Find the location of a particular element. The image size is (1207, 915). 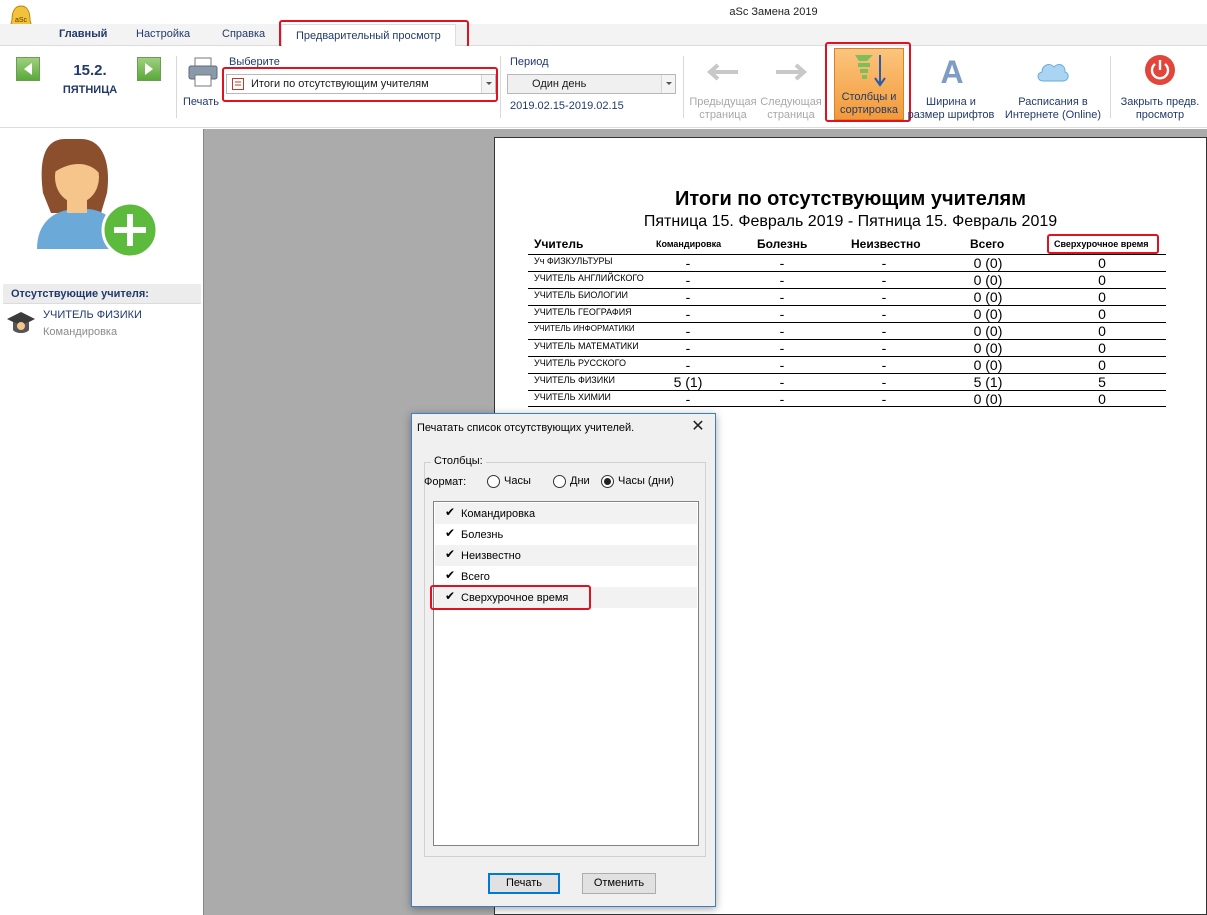

triangle-right-icon is located at coordinates (149, 69).